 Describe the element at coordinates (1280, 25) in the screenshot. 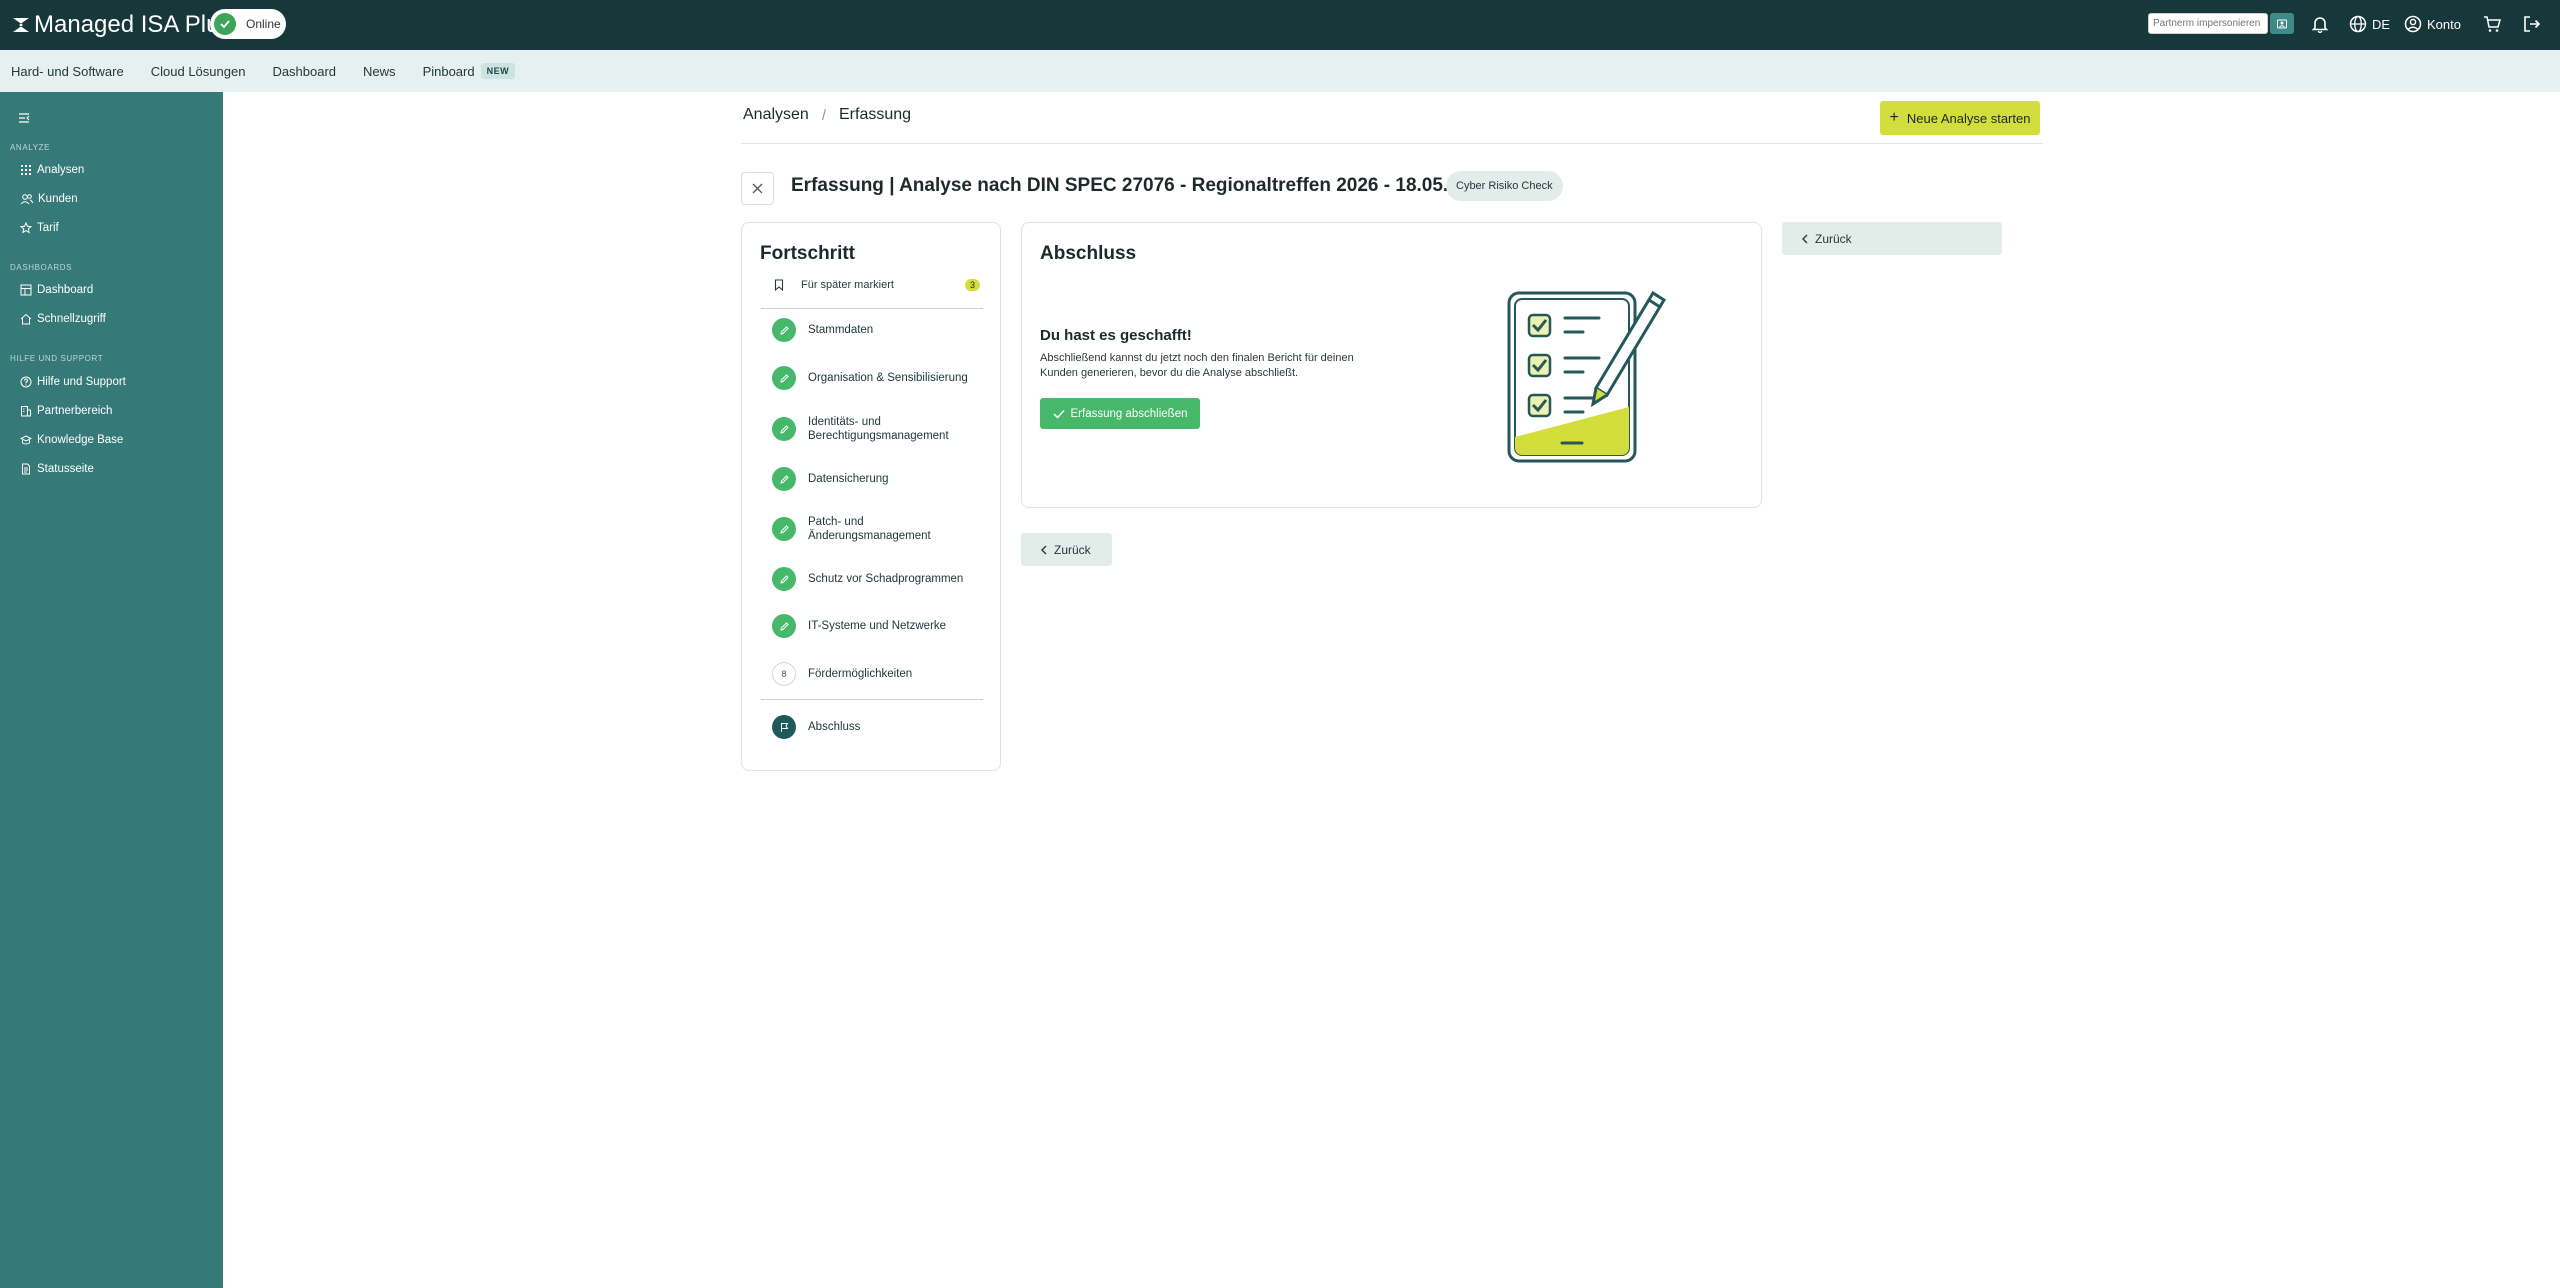

I see `top-bar: Managed ISA Plus Online DE Konto` at that location.